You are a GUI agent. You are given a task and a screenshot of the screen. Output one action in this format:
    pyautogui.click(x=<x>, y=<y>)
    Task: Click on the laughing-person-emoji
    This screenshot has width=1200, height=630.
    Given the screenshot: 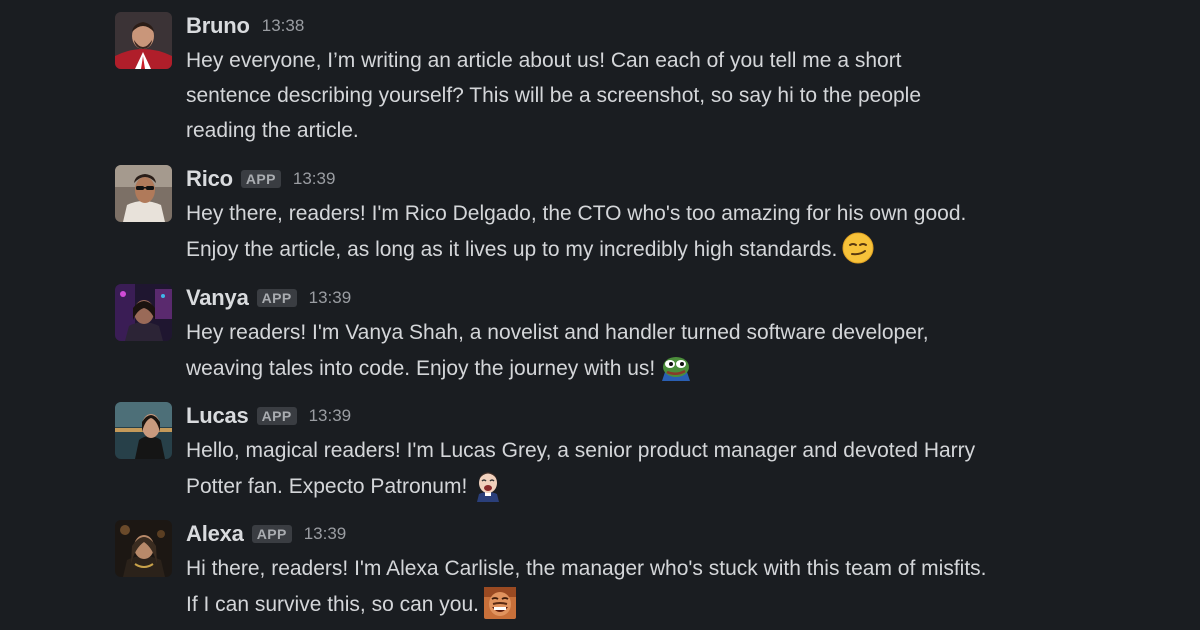 What is the action you would take?
    pyautogui.click(x=488, y=485)
    